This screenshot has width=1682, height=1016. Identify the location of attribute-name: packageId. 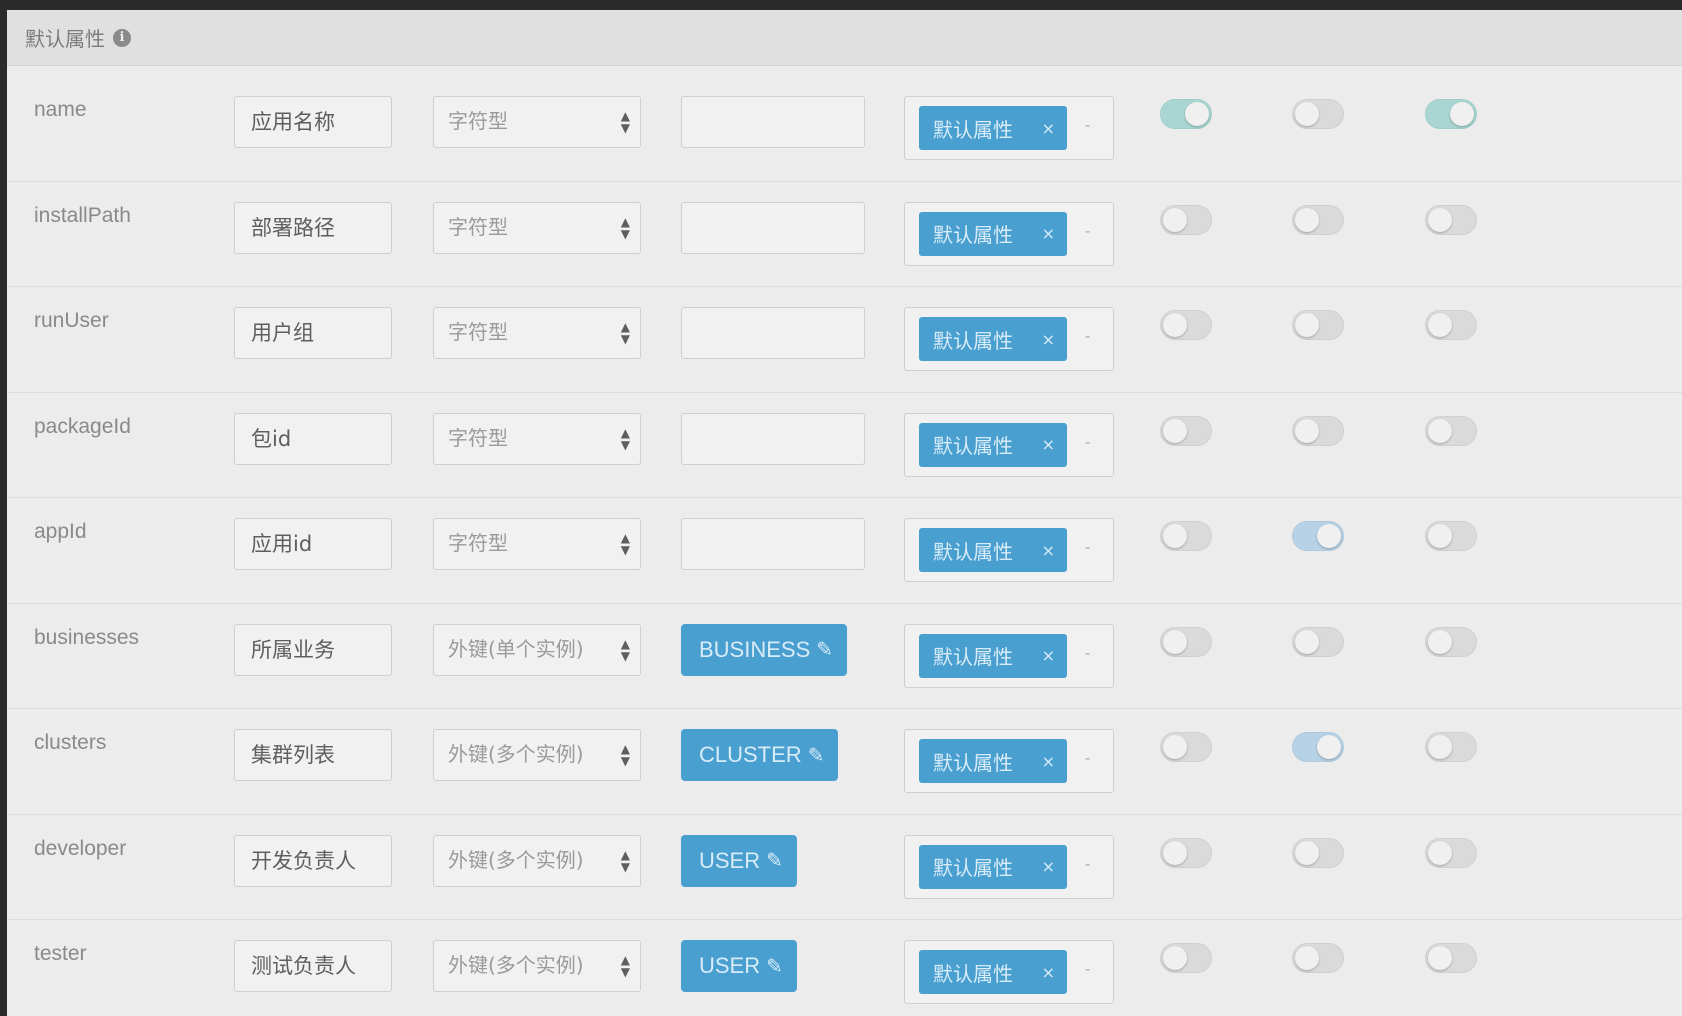
(82, 426).